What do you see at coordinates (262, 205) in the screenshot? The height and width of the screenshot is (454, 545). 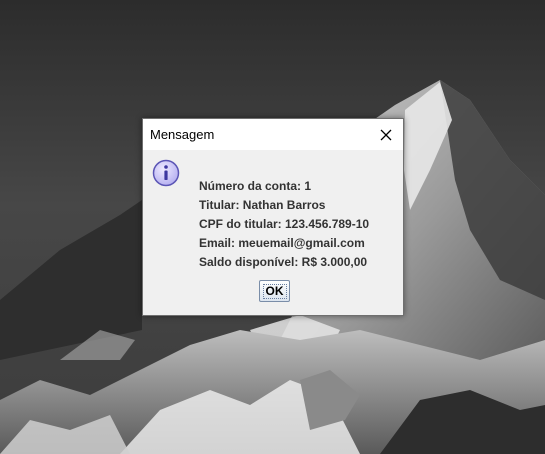 I see `holder-line: Titular: Nathan Barros` at bounding box center [262, 205].